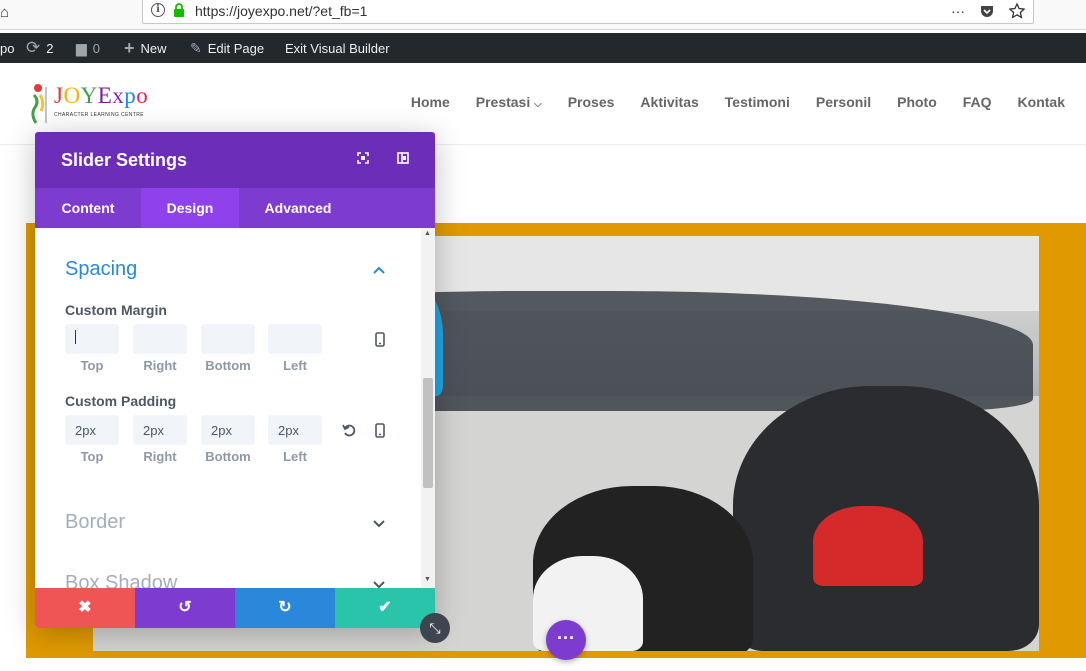 Image resolution: width=1086 pixels, height=671 pixels. Describe the element at coordinates (917, 102) in the screenshot. I see `nav-photo: Photo` at that location.